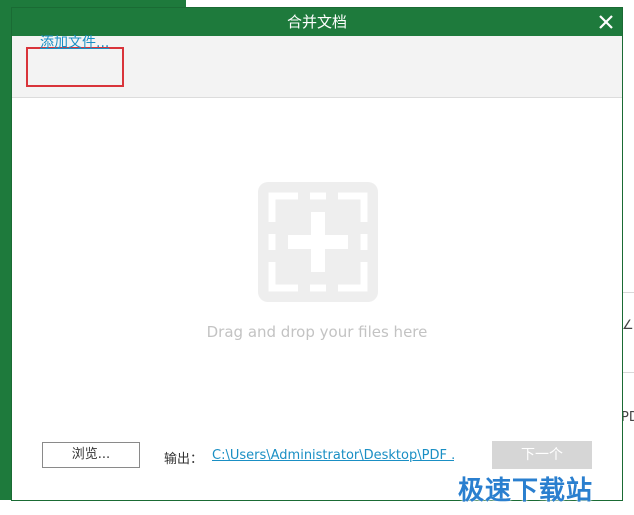  Describe the element at coordinates (628, 325) in the screenshot. I see `background-edit-icon: ∠` at that location.